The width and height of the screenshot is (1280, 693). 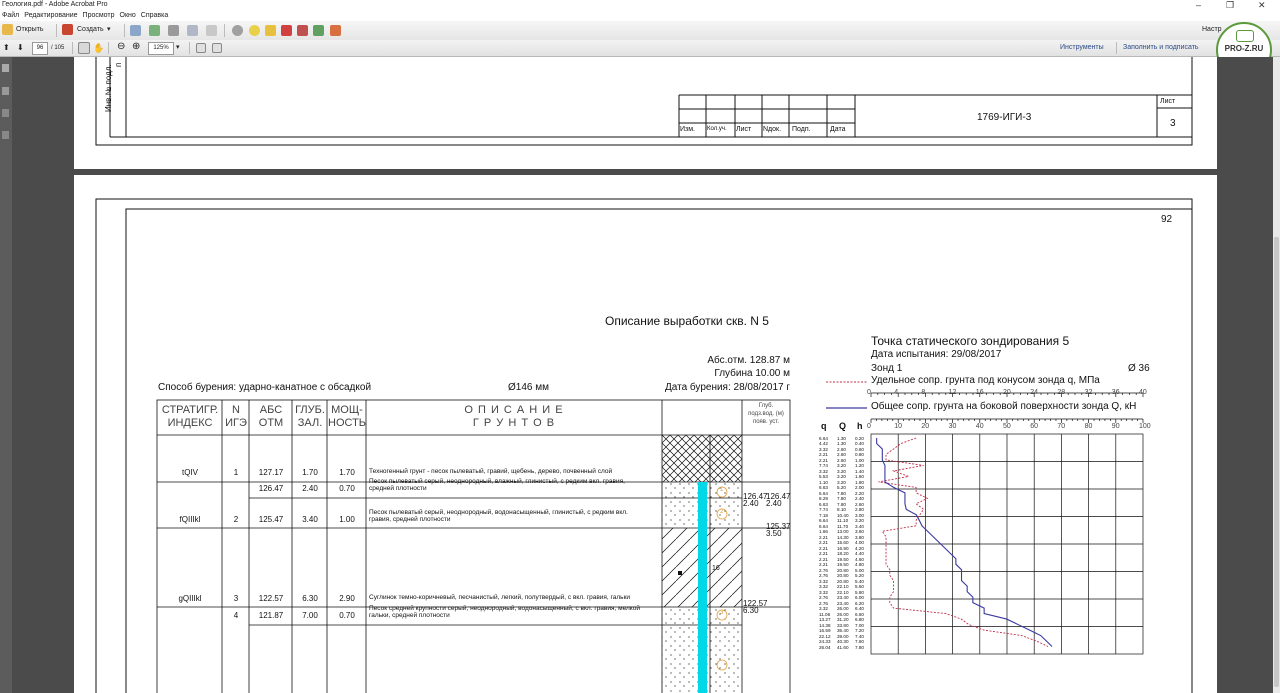 What do you see at coordinates (237, 30) in the screenshot?
I see `gear-icon` at bounding box center [237, 30].